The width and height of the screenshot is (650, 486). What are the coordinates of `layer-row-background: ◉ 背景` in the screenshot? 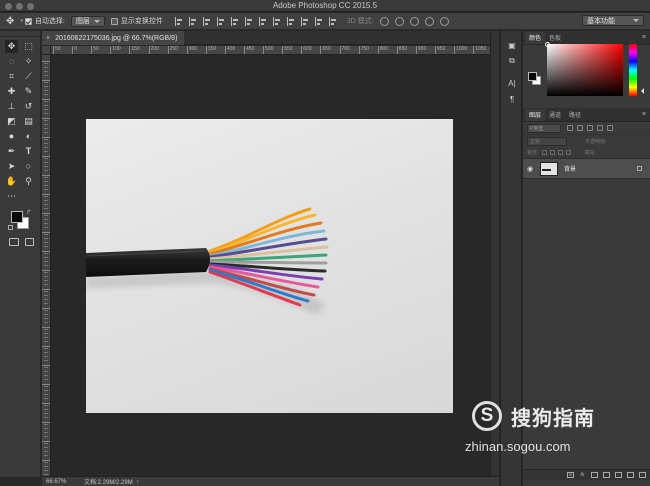 It's located at (586, 169).